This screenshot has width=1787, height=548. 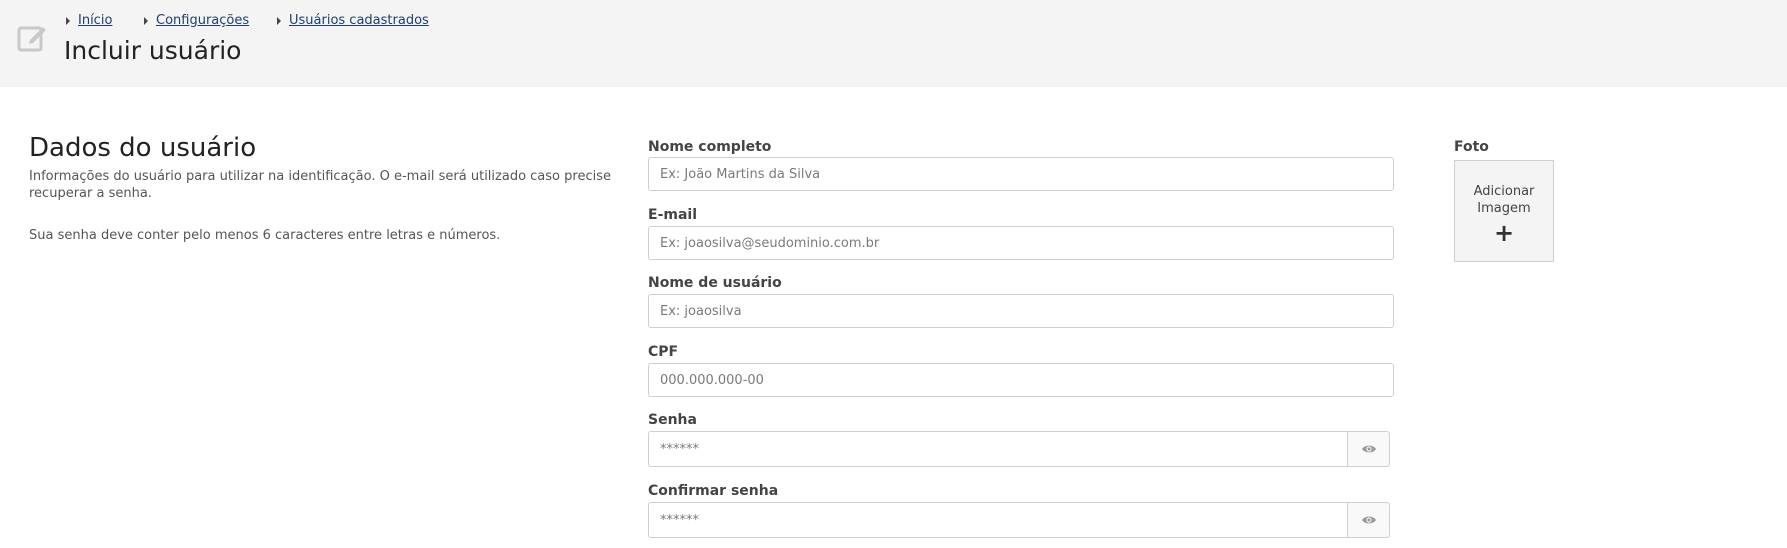 What do you see at coordinates (998, 449) in the screenshot?
I see `password-input` at bounding box center [998, 449].